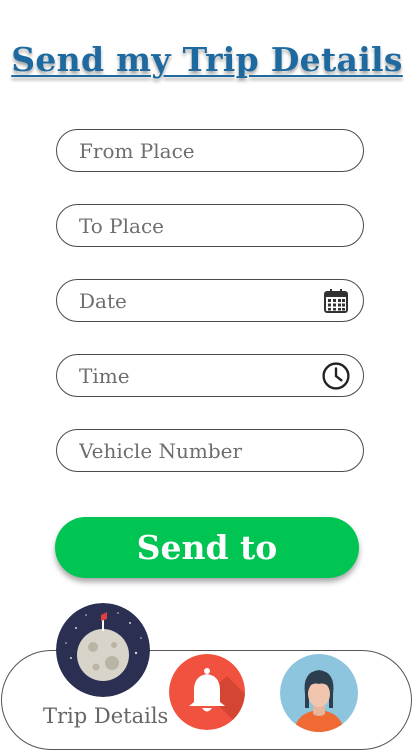 This screenshot has height=750, width=414. What do you see at coordinates (183, 375) in the screenshot?
I see `time-input` at bounding box center [183, 375].